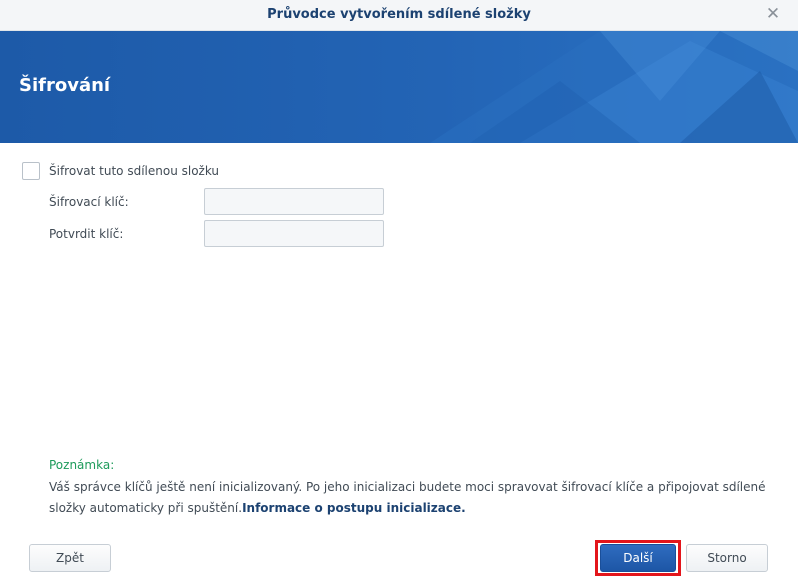 The height and width of the screenshot is (577, 798). I want to click on encrypt-checkbox, so click(31, 171).